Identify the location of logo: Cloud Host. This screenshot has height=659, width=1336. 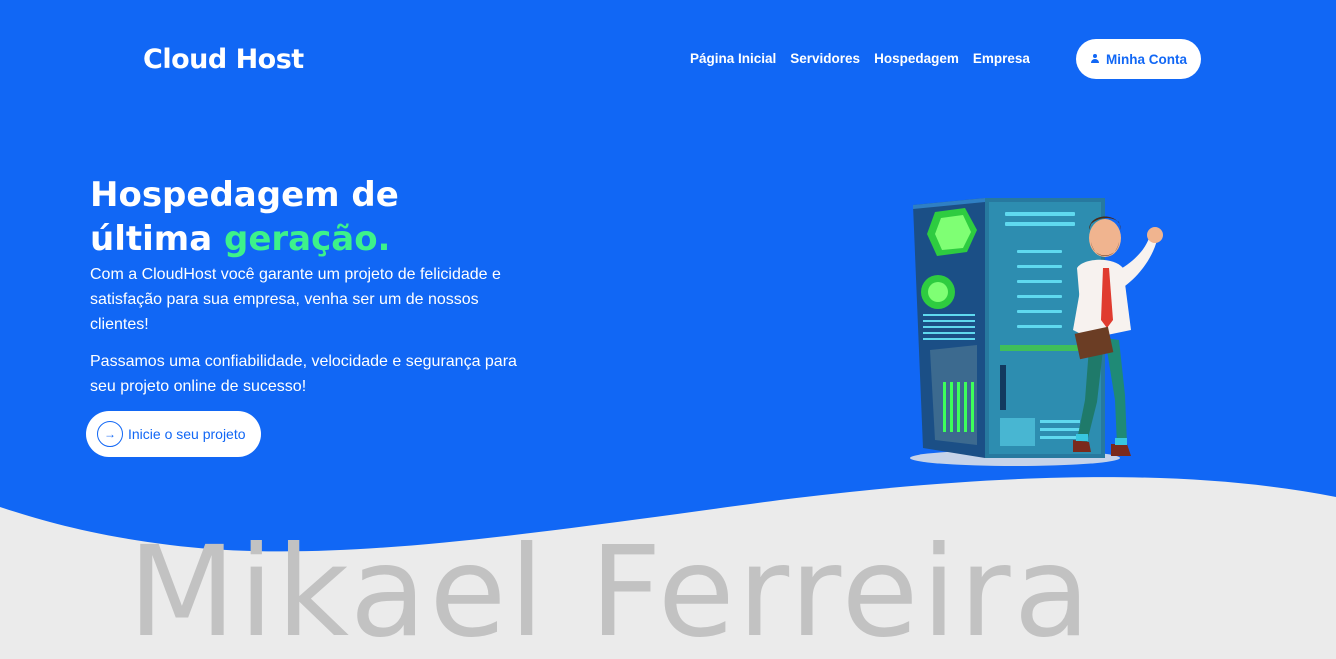
(223, 59).